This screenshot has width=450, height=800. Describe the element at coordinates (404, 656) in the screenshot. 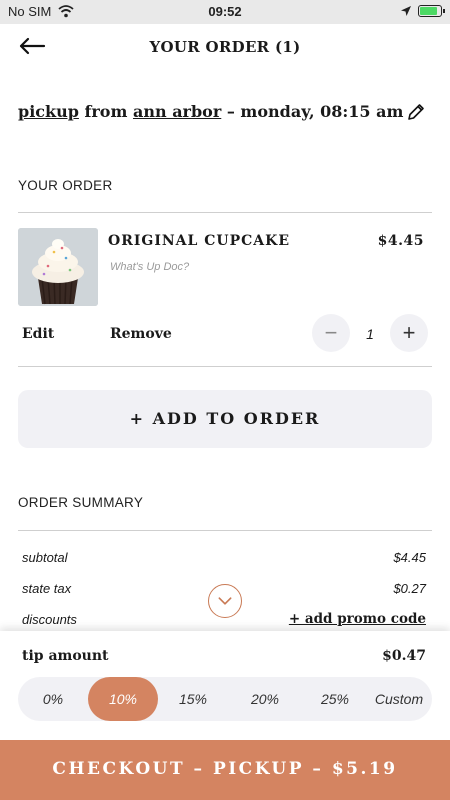

I see `tip-value: $0.47` at that location.